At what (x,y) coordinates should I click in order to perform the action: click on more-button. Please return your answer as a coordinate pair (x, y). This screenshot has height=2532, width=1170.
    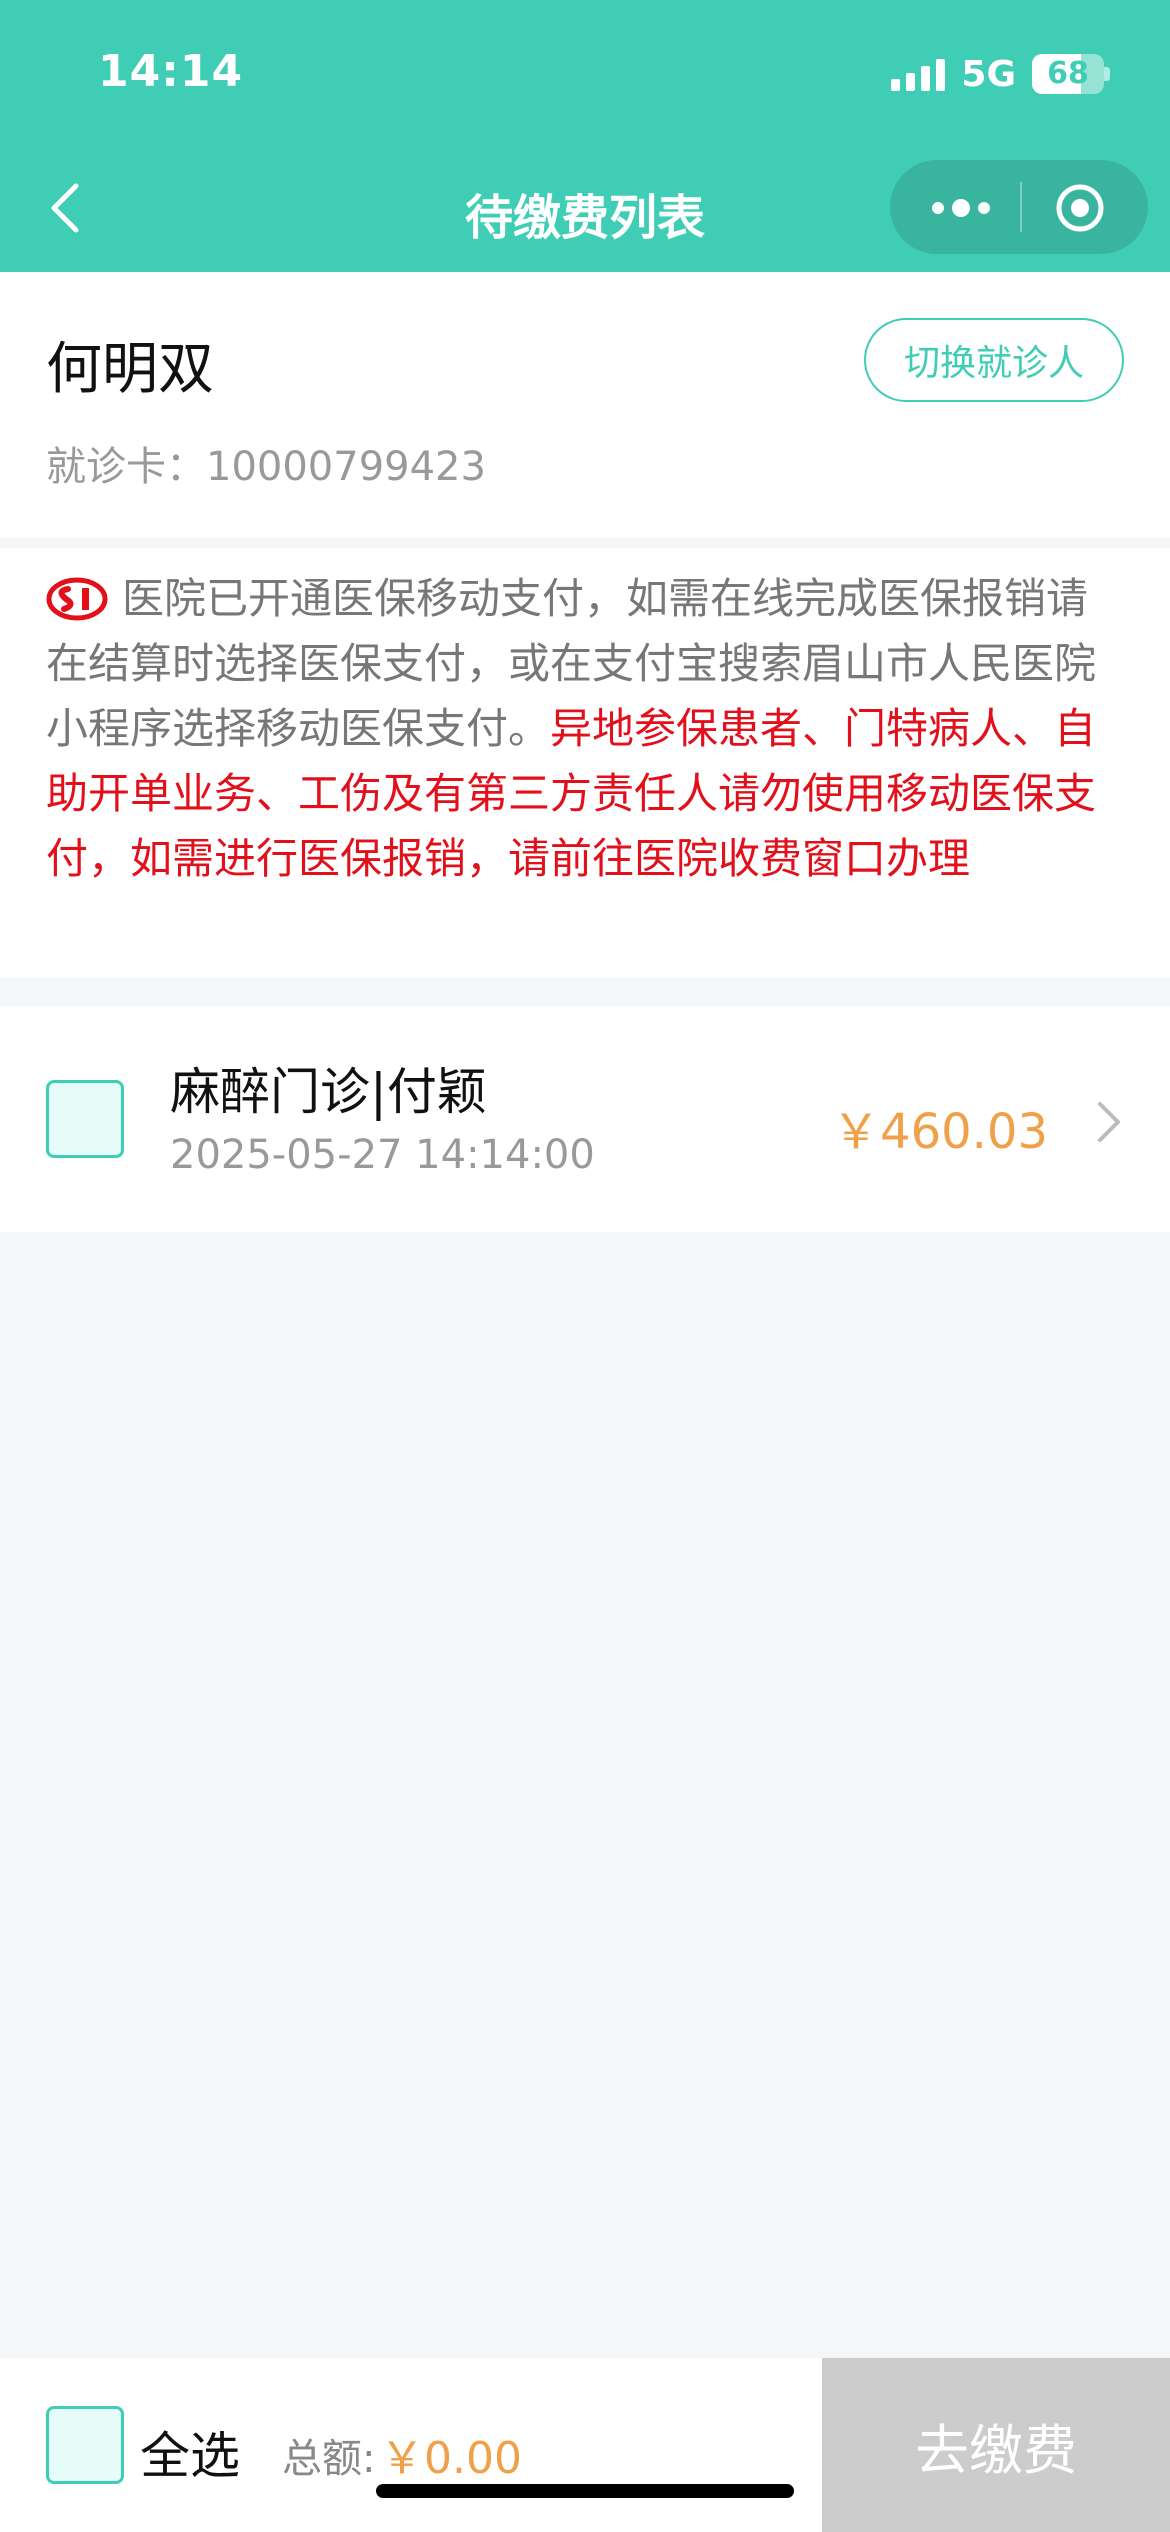
    Looking at the image, I should click on (961, 208).